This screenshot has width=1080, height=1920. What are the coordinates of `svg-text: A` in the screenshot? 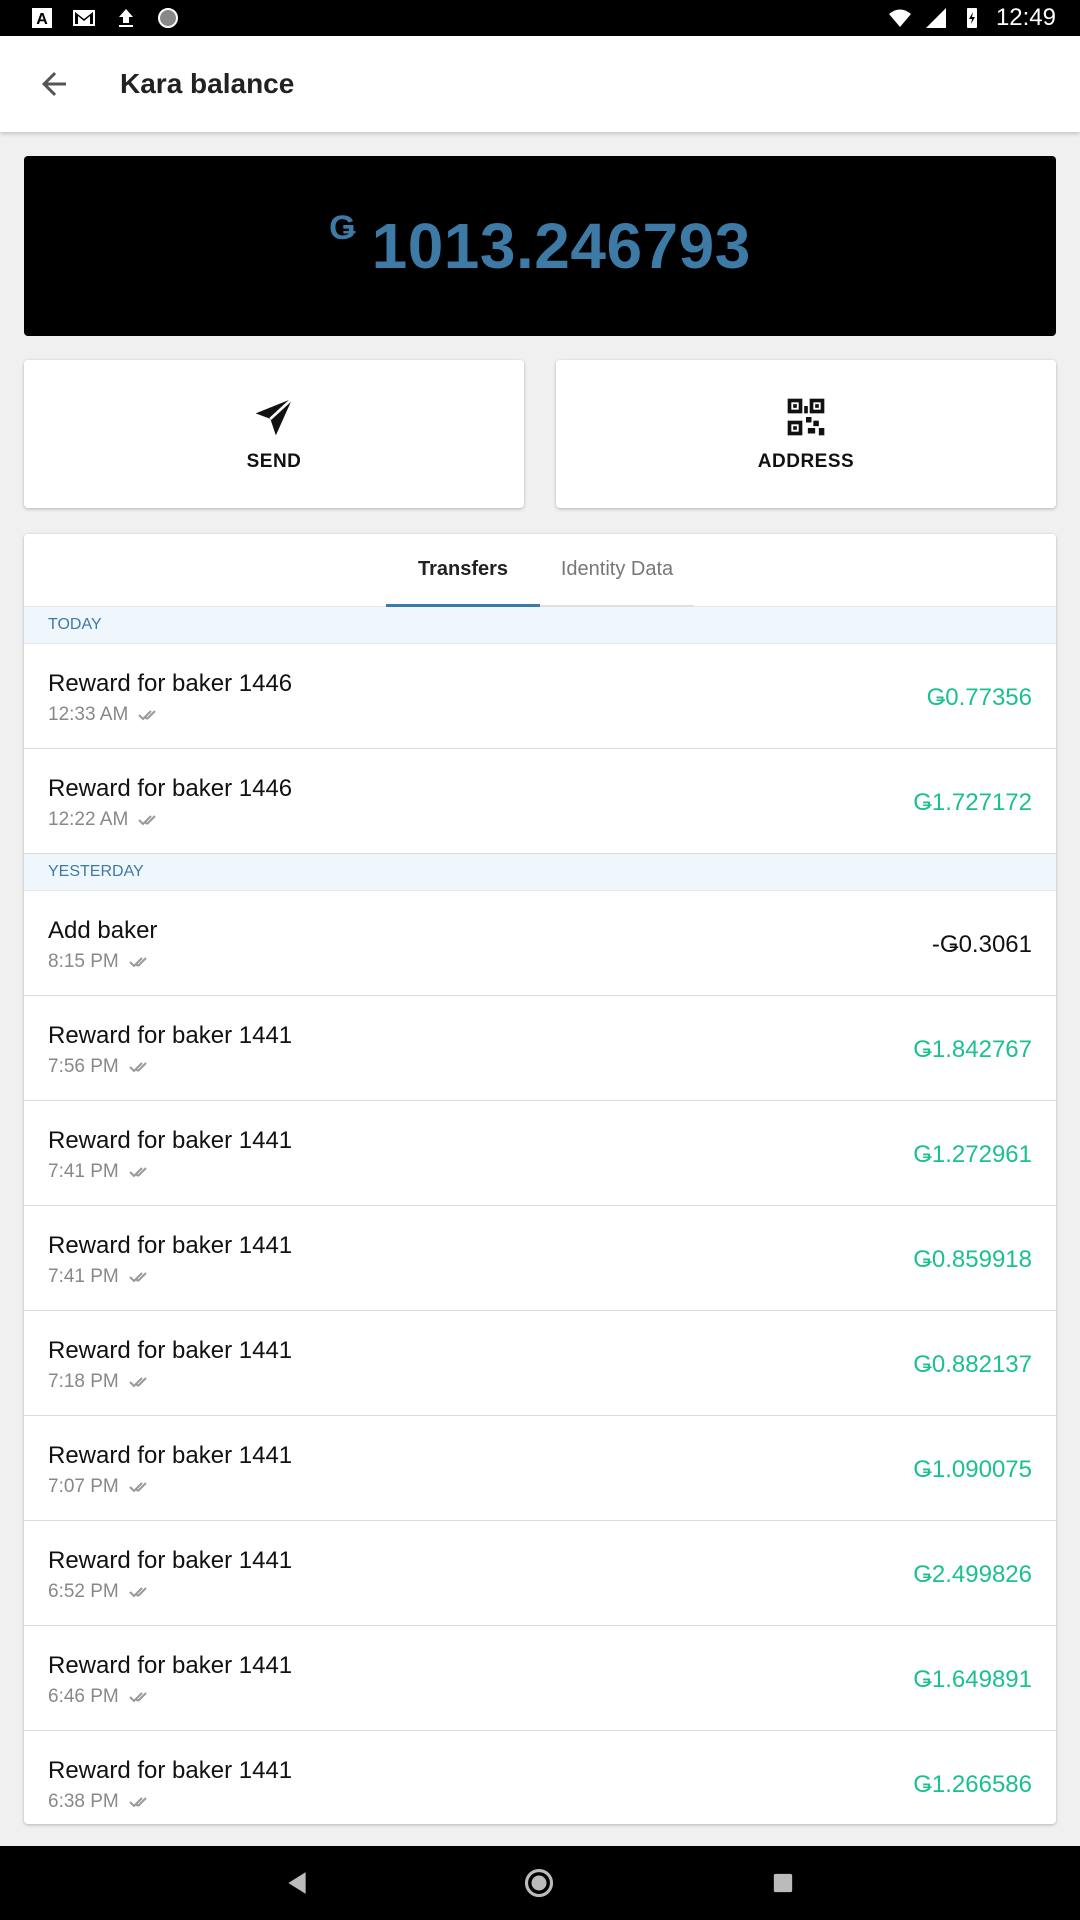 It's located at (42, 19).